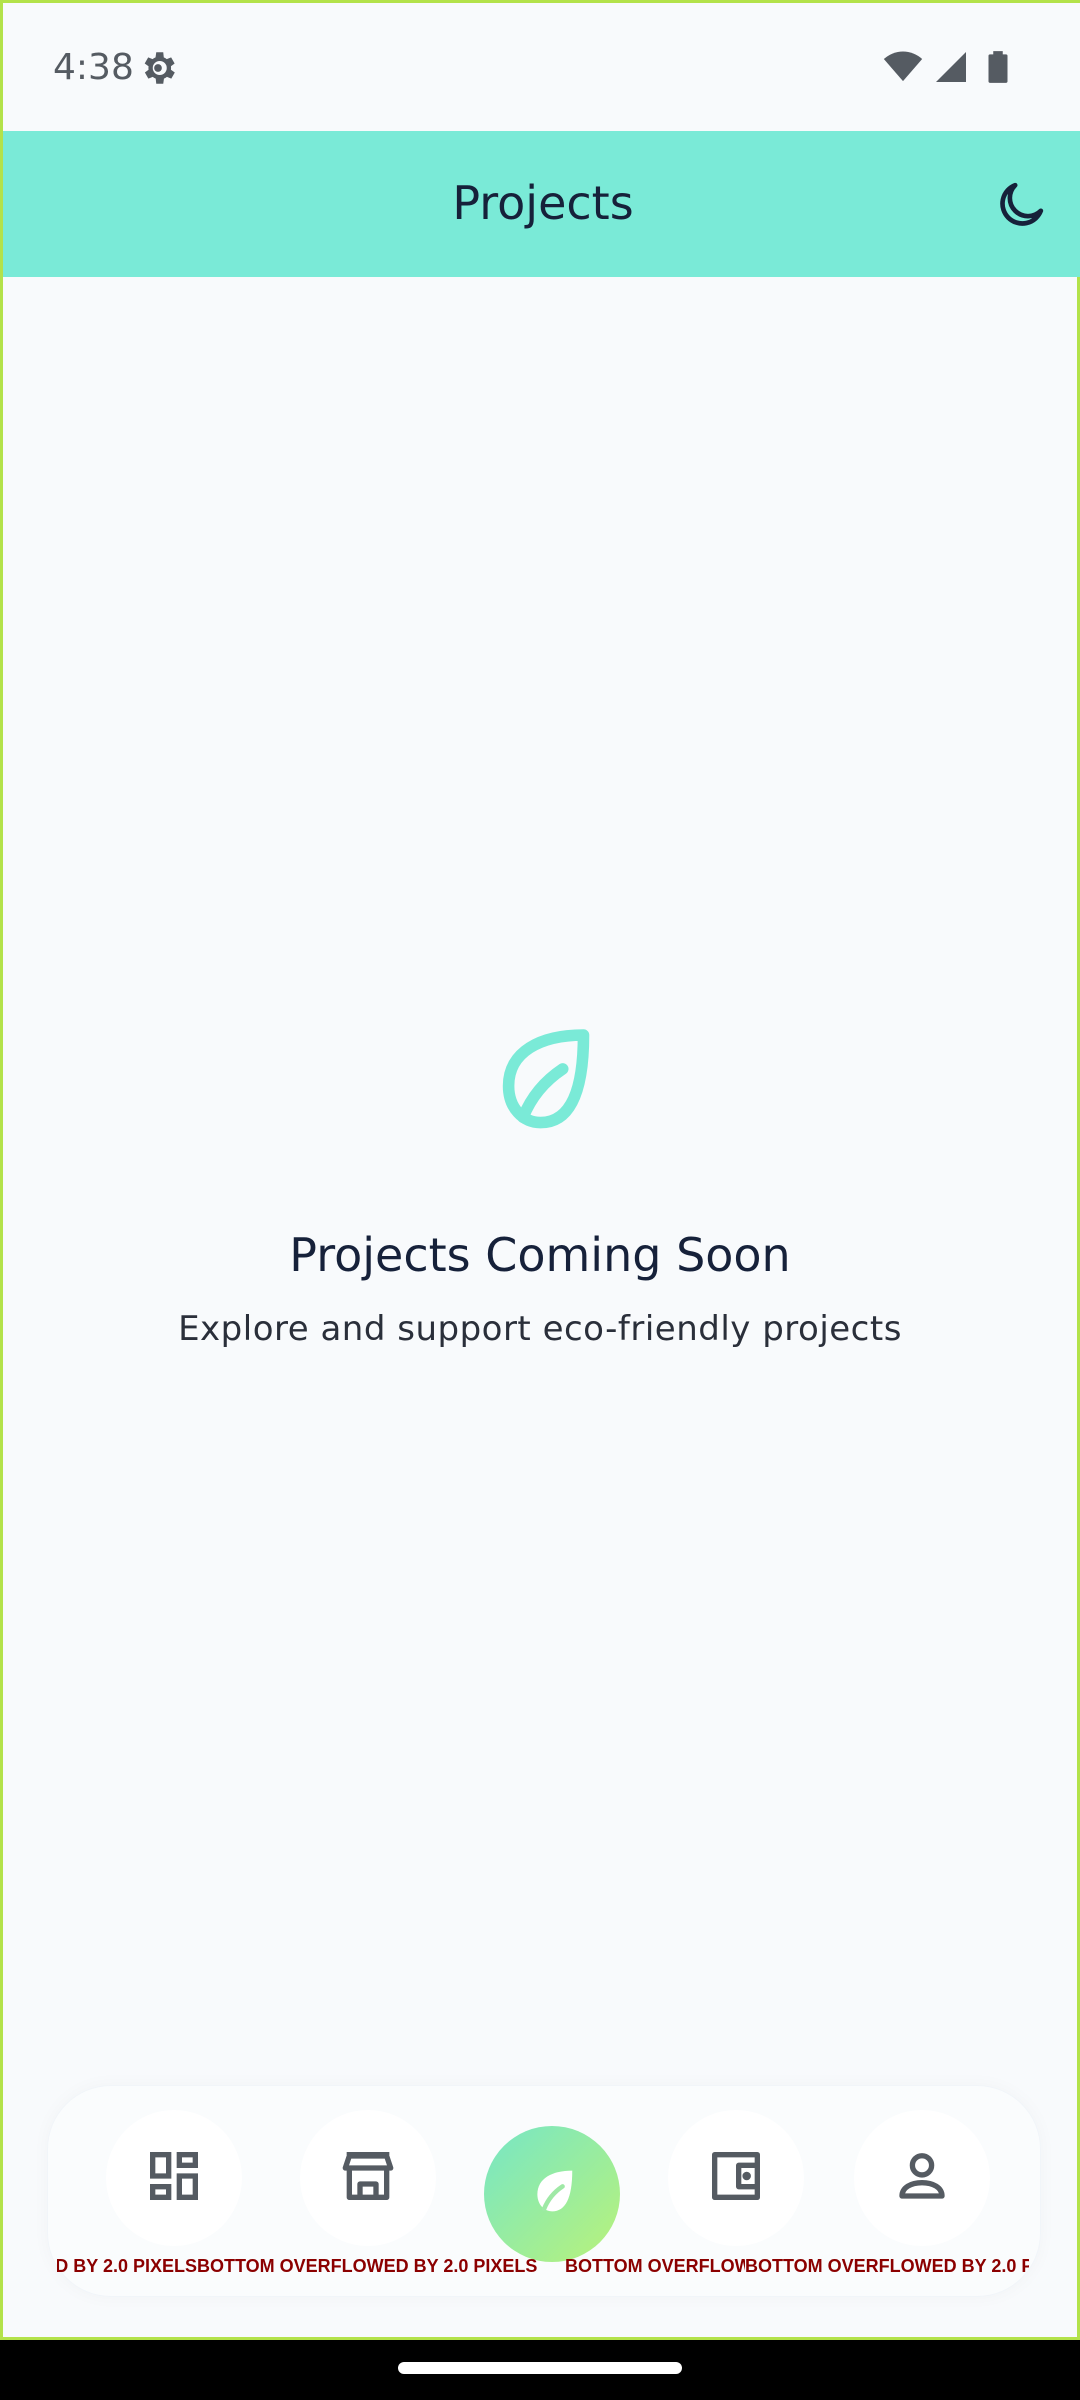  I want to click on home-gesture-handle, so click(540, 2368).